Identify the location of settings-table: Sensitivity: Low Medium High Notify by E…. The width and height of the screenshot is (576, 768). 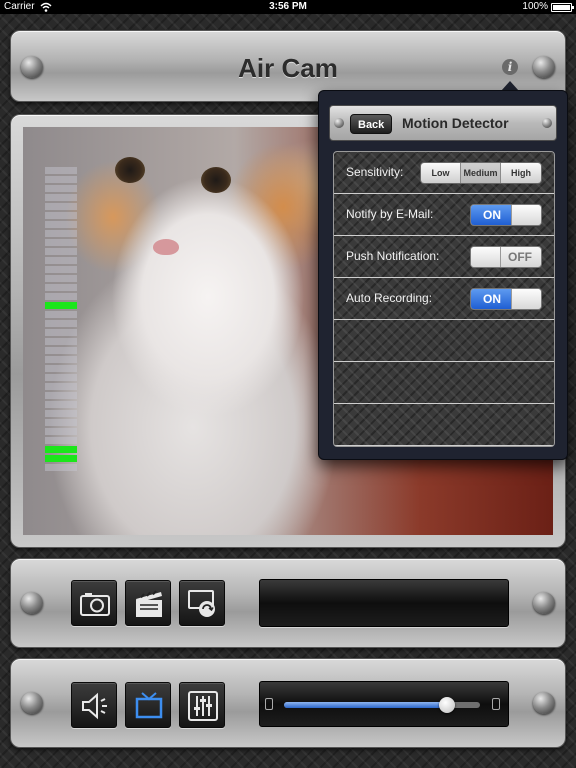
(444, 299).